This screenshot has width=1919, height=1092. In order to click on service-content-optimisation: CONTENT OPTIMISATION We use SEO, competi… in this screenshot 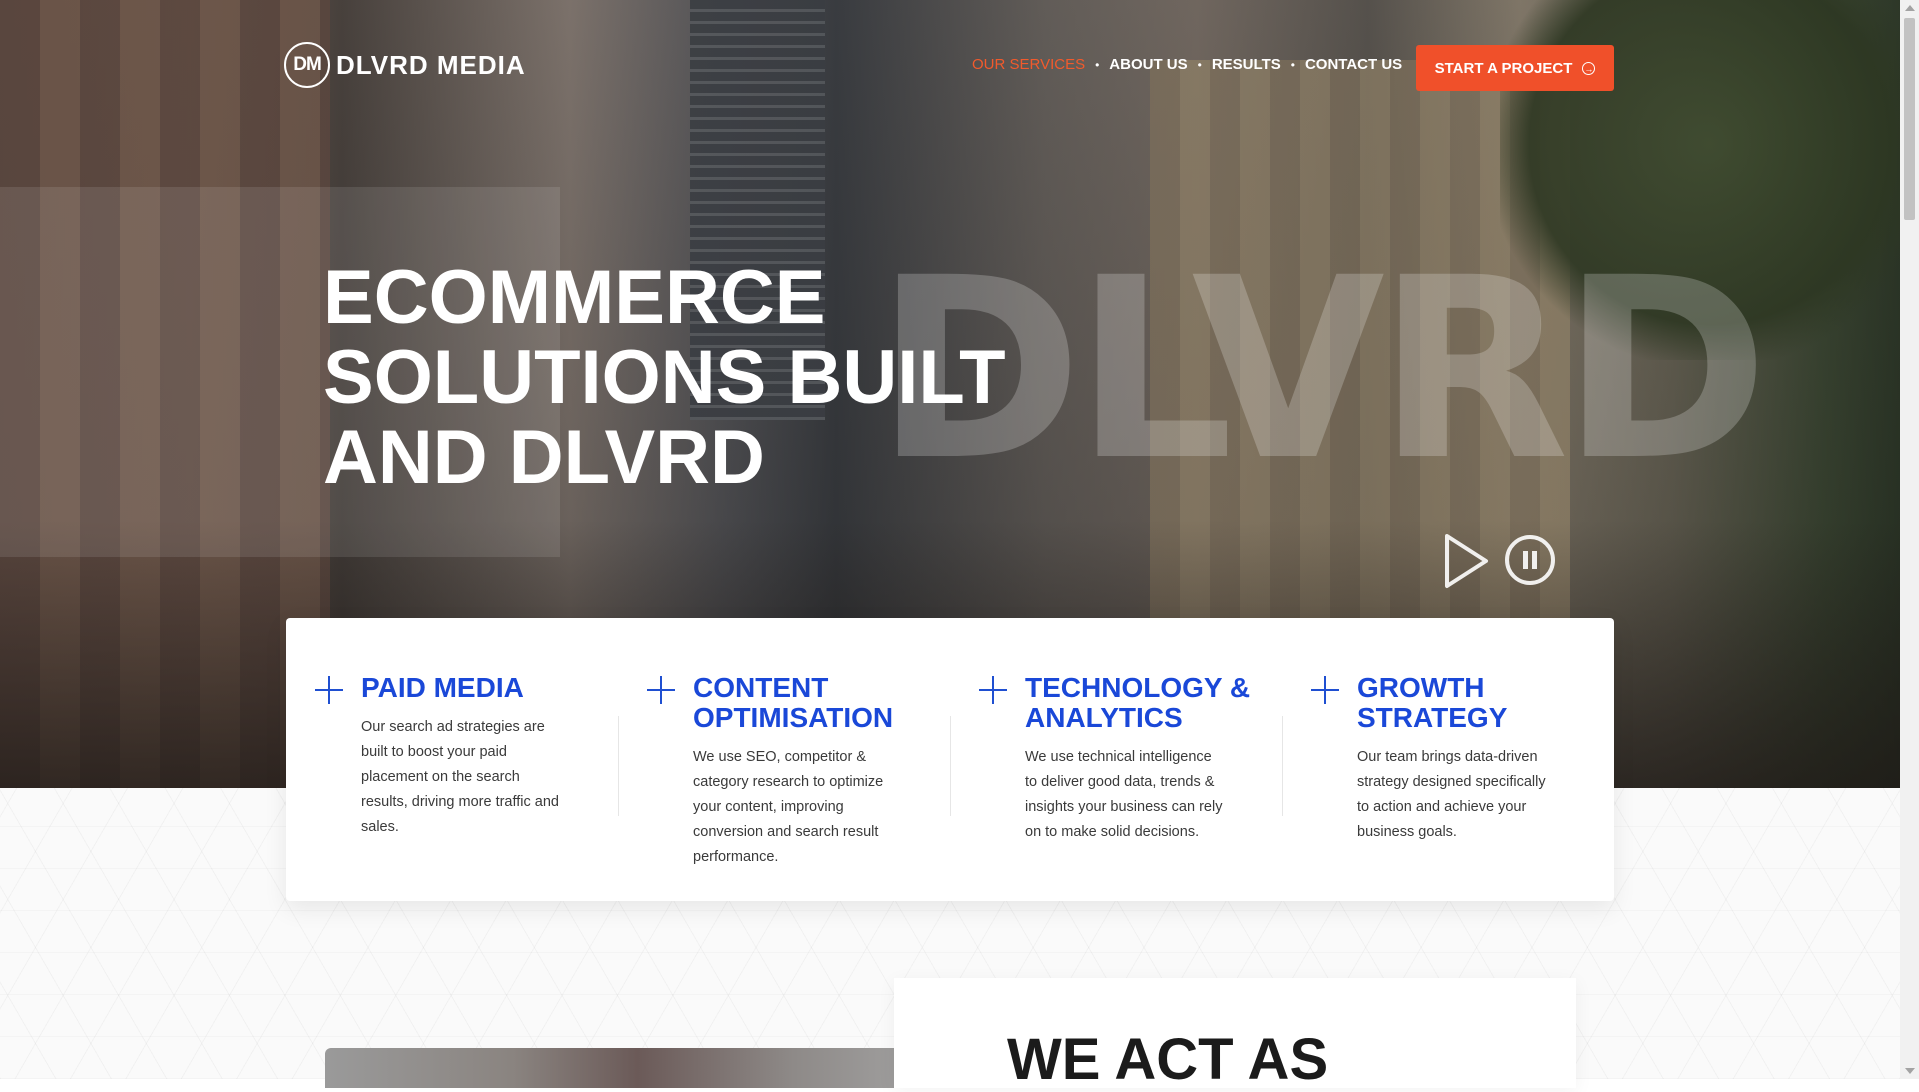, I will do `click(784, 759)`.